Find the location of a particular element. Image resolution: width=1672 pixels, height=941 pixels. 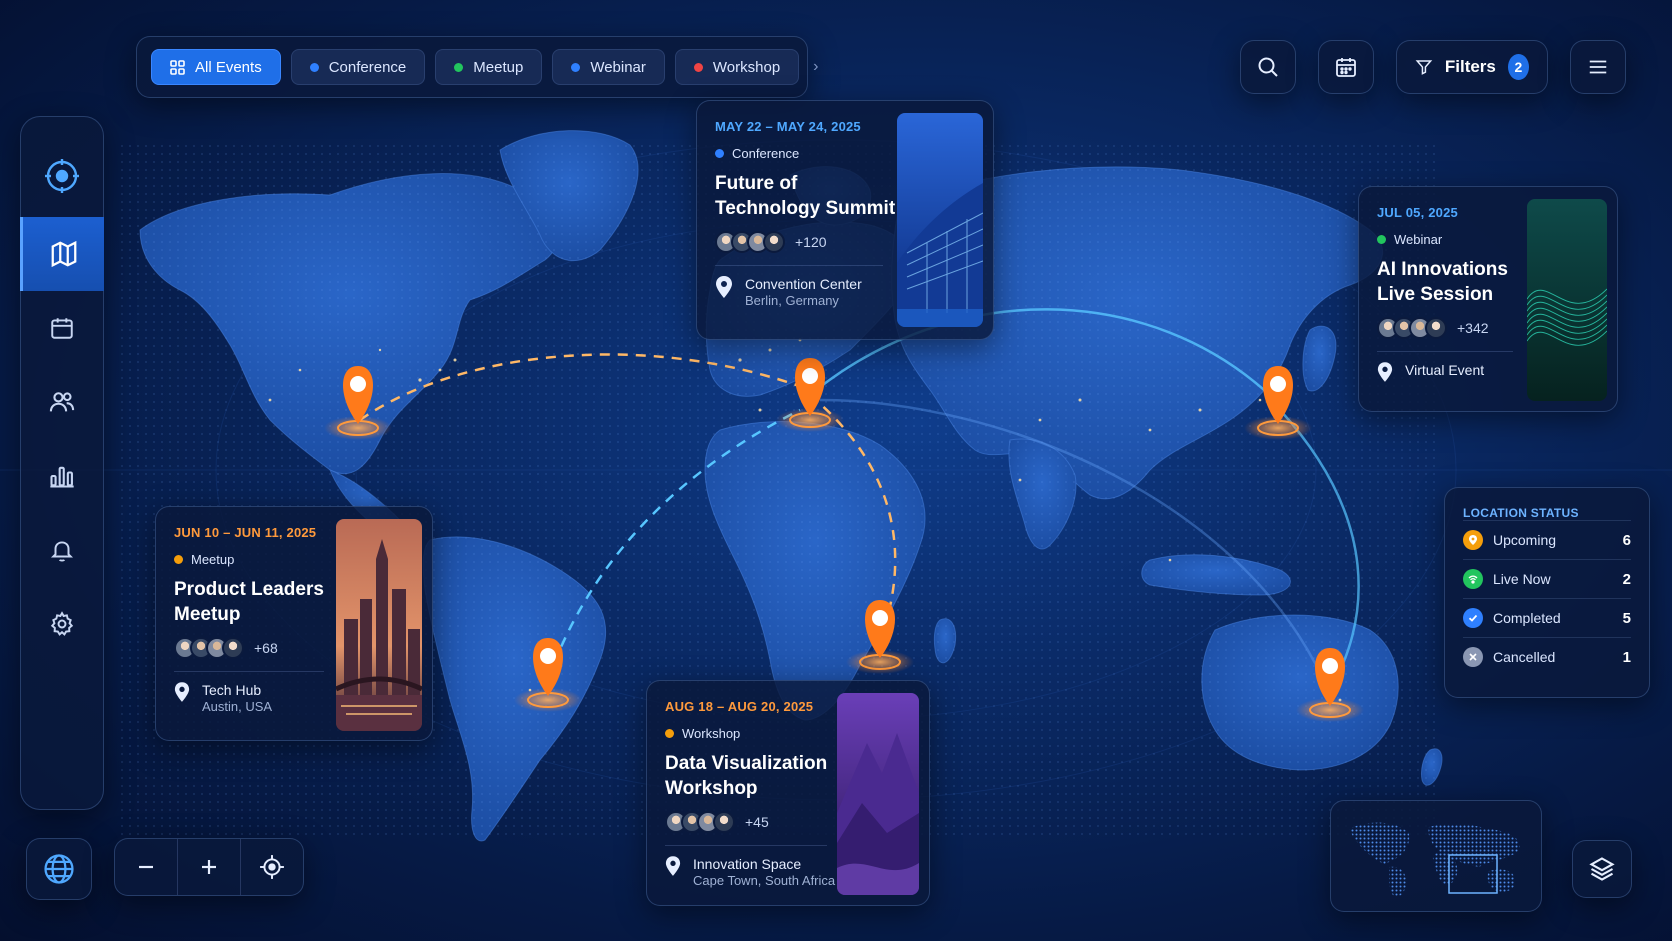

locate-me-button is located at coordinates (272, 867).